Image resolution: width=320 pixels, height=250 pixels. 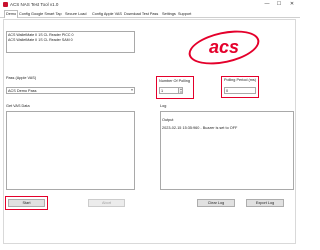 I want to click on window-title: ACS NAS Test Tool v1.0, so click(x=34, y=4).